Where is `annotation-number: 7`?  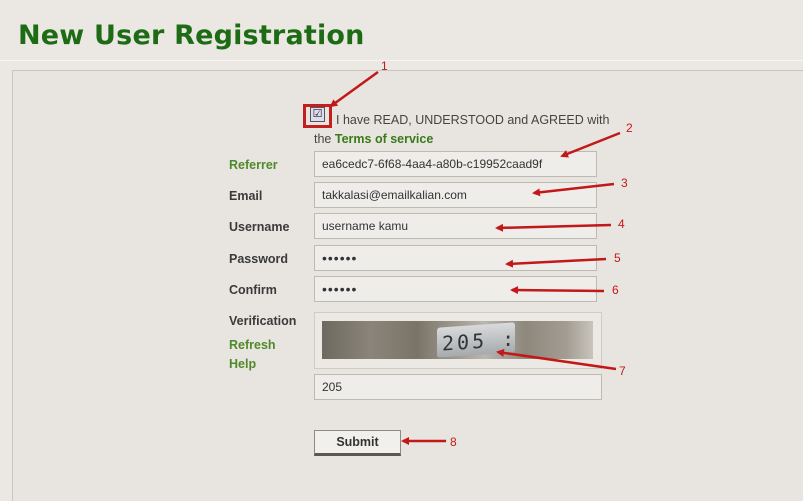 annotation-number: 7 is located at coordinates (622, 371).